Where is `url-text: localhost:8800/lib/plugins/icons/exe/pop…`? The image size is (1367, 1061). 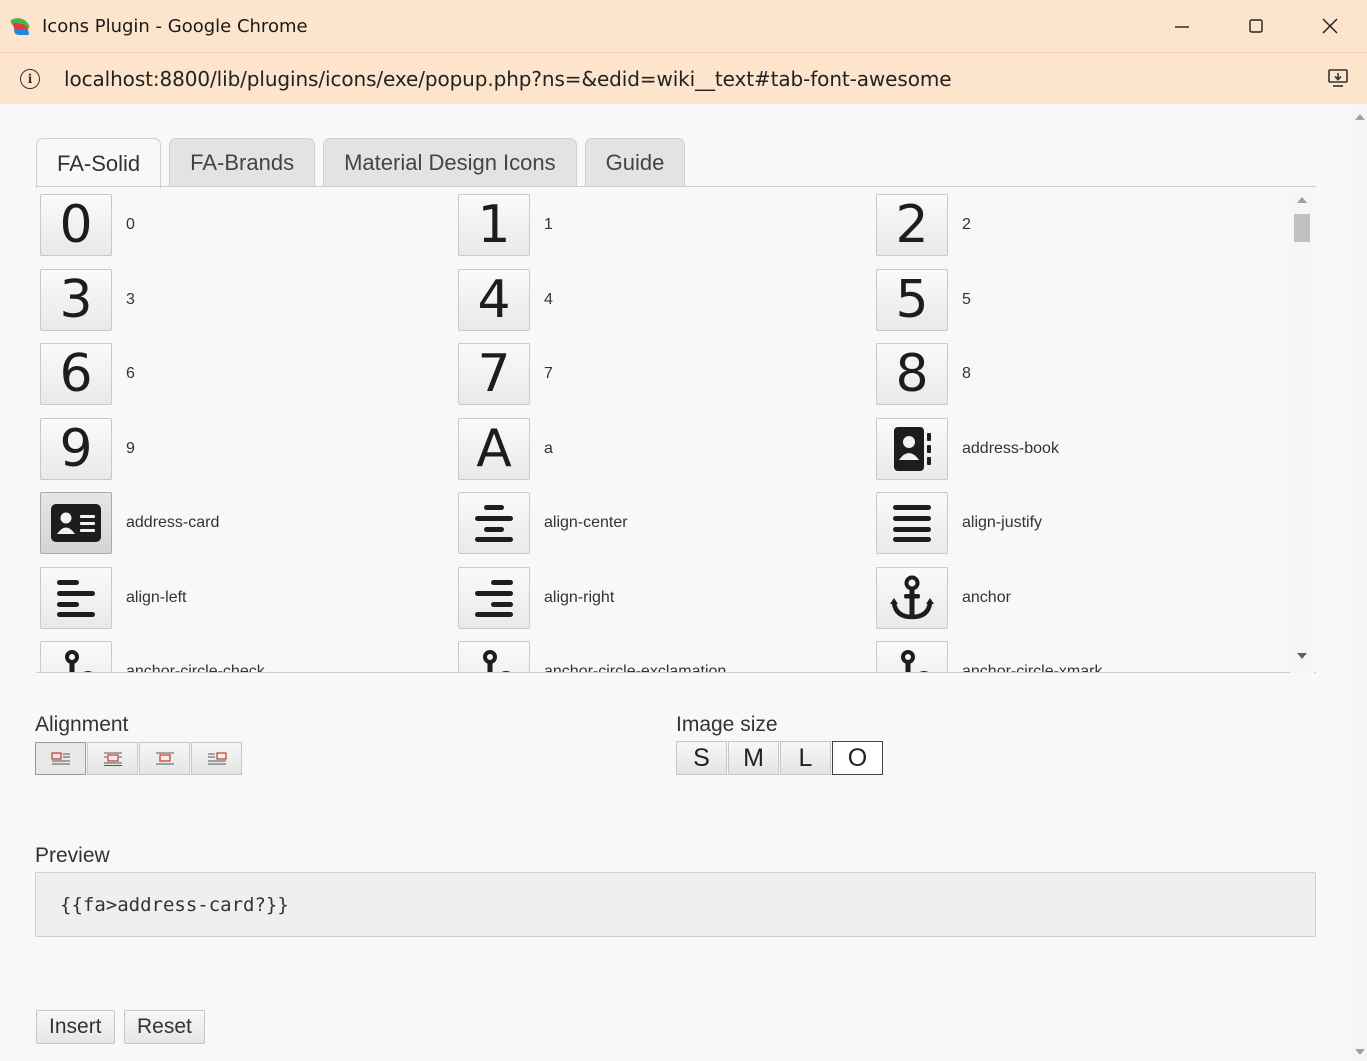
url-text: localhost:8800/lib/plugins/icons/exe/pop… is located at coordinates (508, 79).